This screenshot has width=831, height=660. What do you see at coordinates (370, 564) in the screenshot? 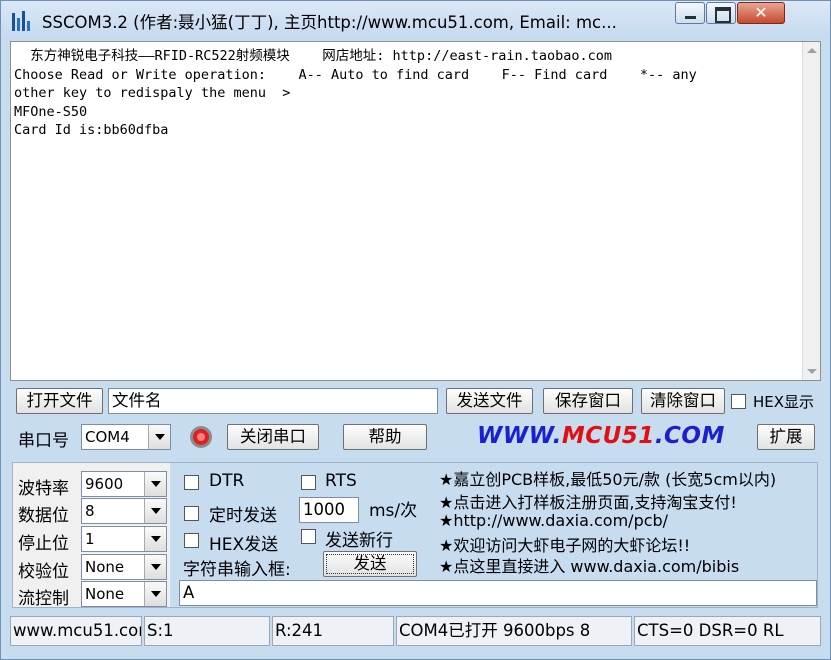
I see `send-button: 发送` at bounding box center [370, 564].